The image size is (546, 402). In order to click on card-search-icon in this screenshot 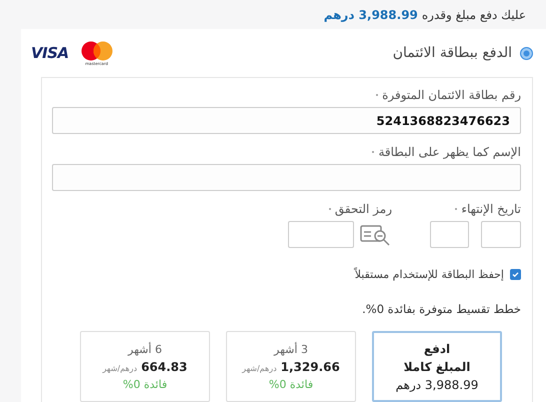, I will do `click(376, 235)`.